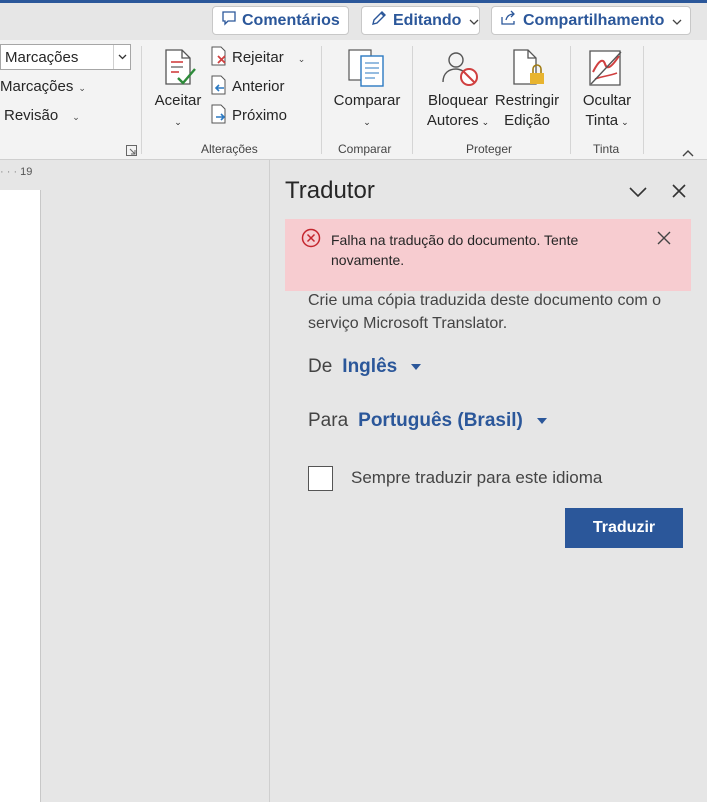 The width and height of the screenshot is (707, 802). I want to click on comment-icon, so click(229, 20).